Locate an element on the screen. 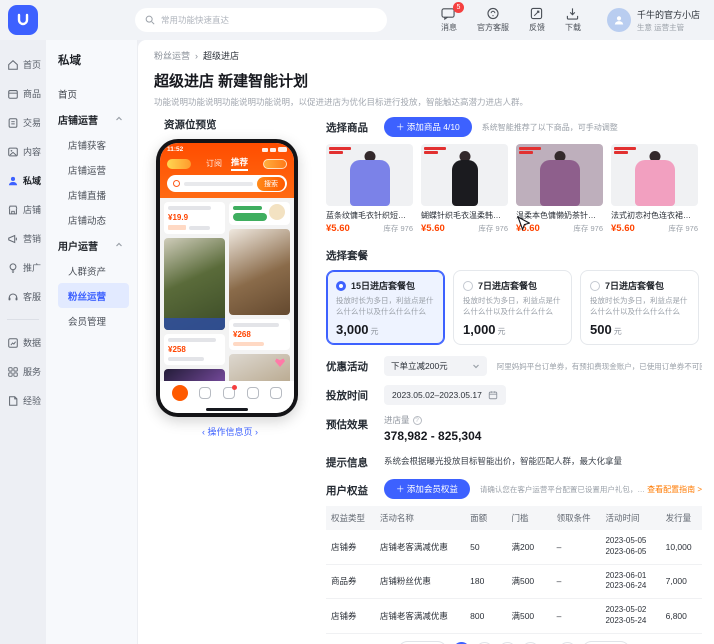 The height and width of the screenshot is (644, 714). messages-button: 消息 5 is located at coordinates (452, 17).